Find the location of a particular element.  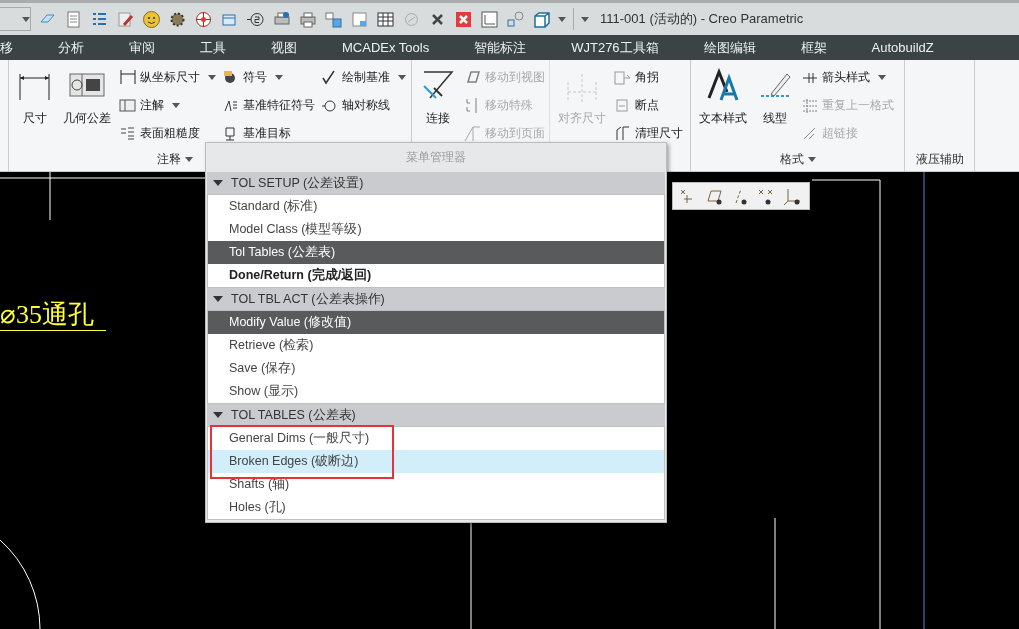

menu-tab: WJT276工具箱 is located at coordinates (615, 47).